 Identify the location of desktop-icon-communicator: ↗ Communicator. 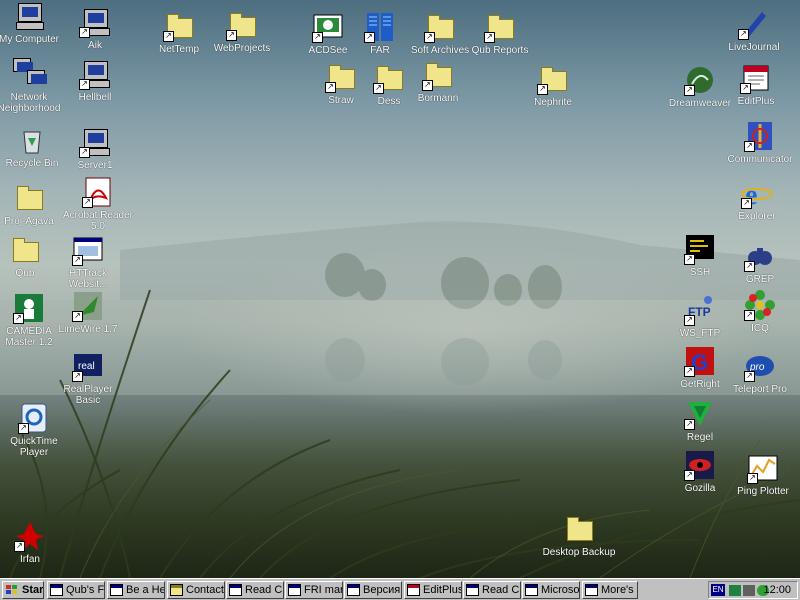
(760, 142).